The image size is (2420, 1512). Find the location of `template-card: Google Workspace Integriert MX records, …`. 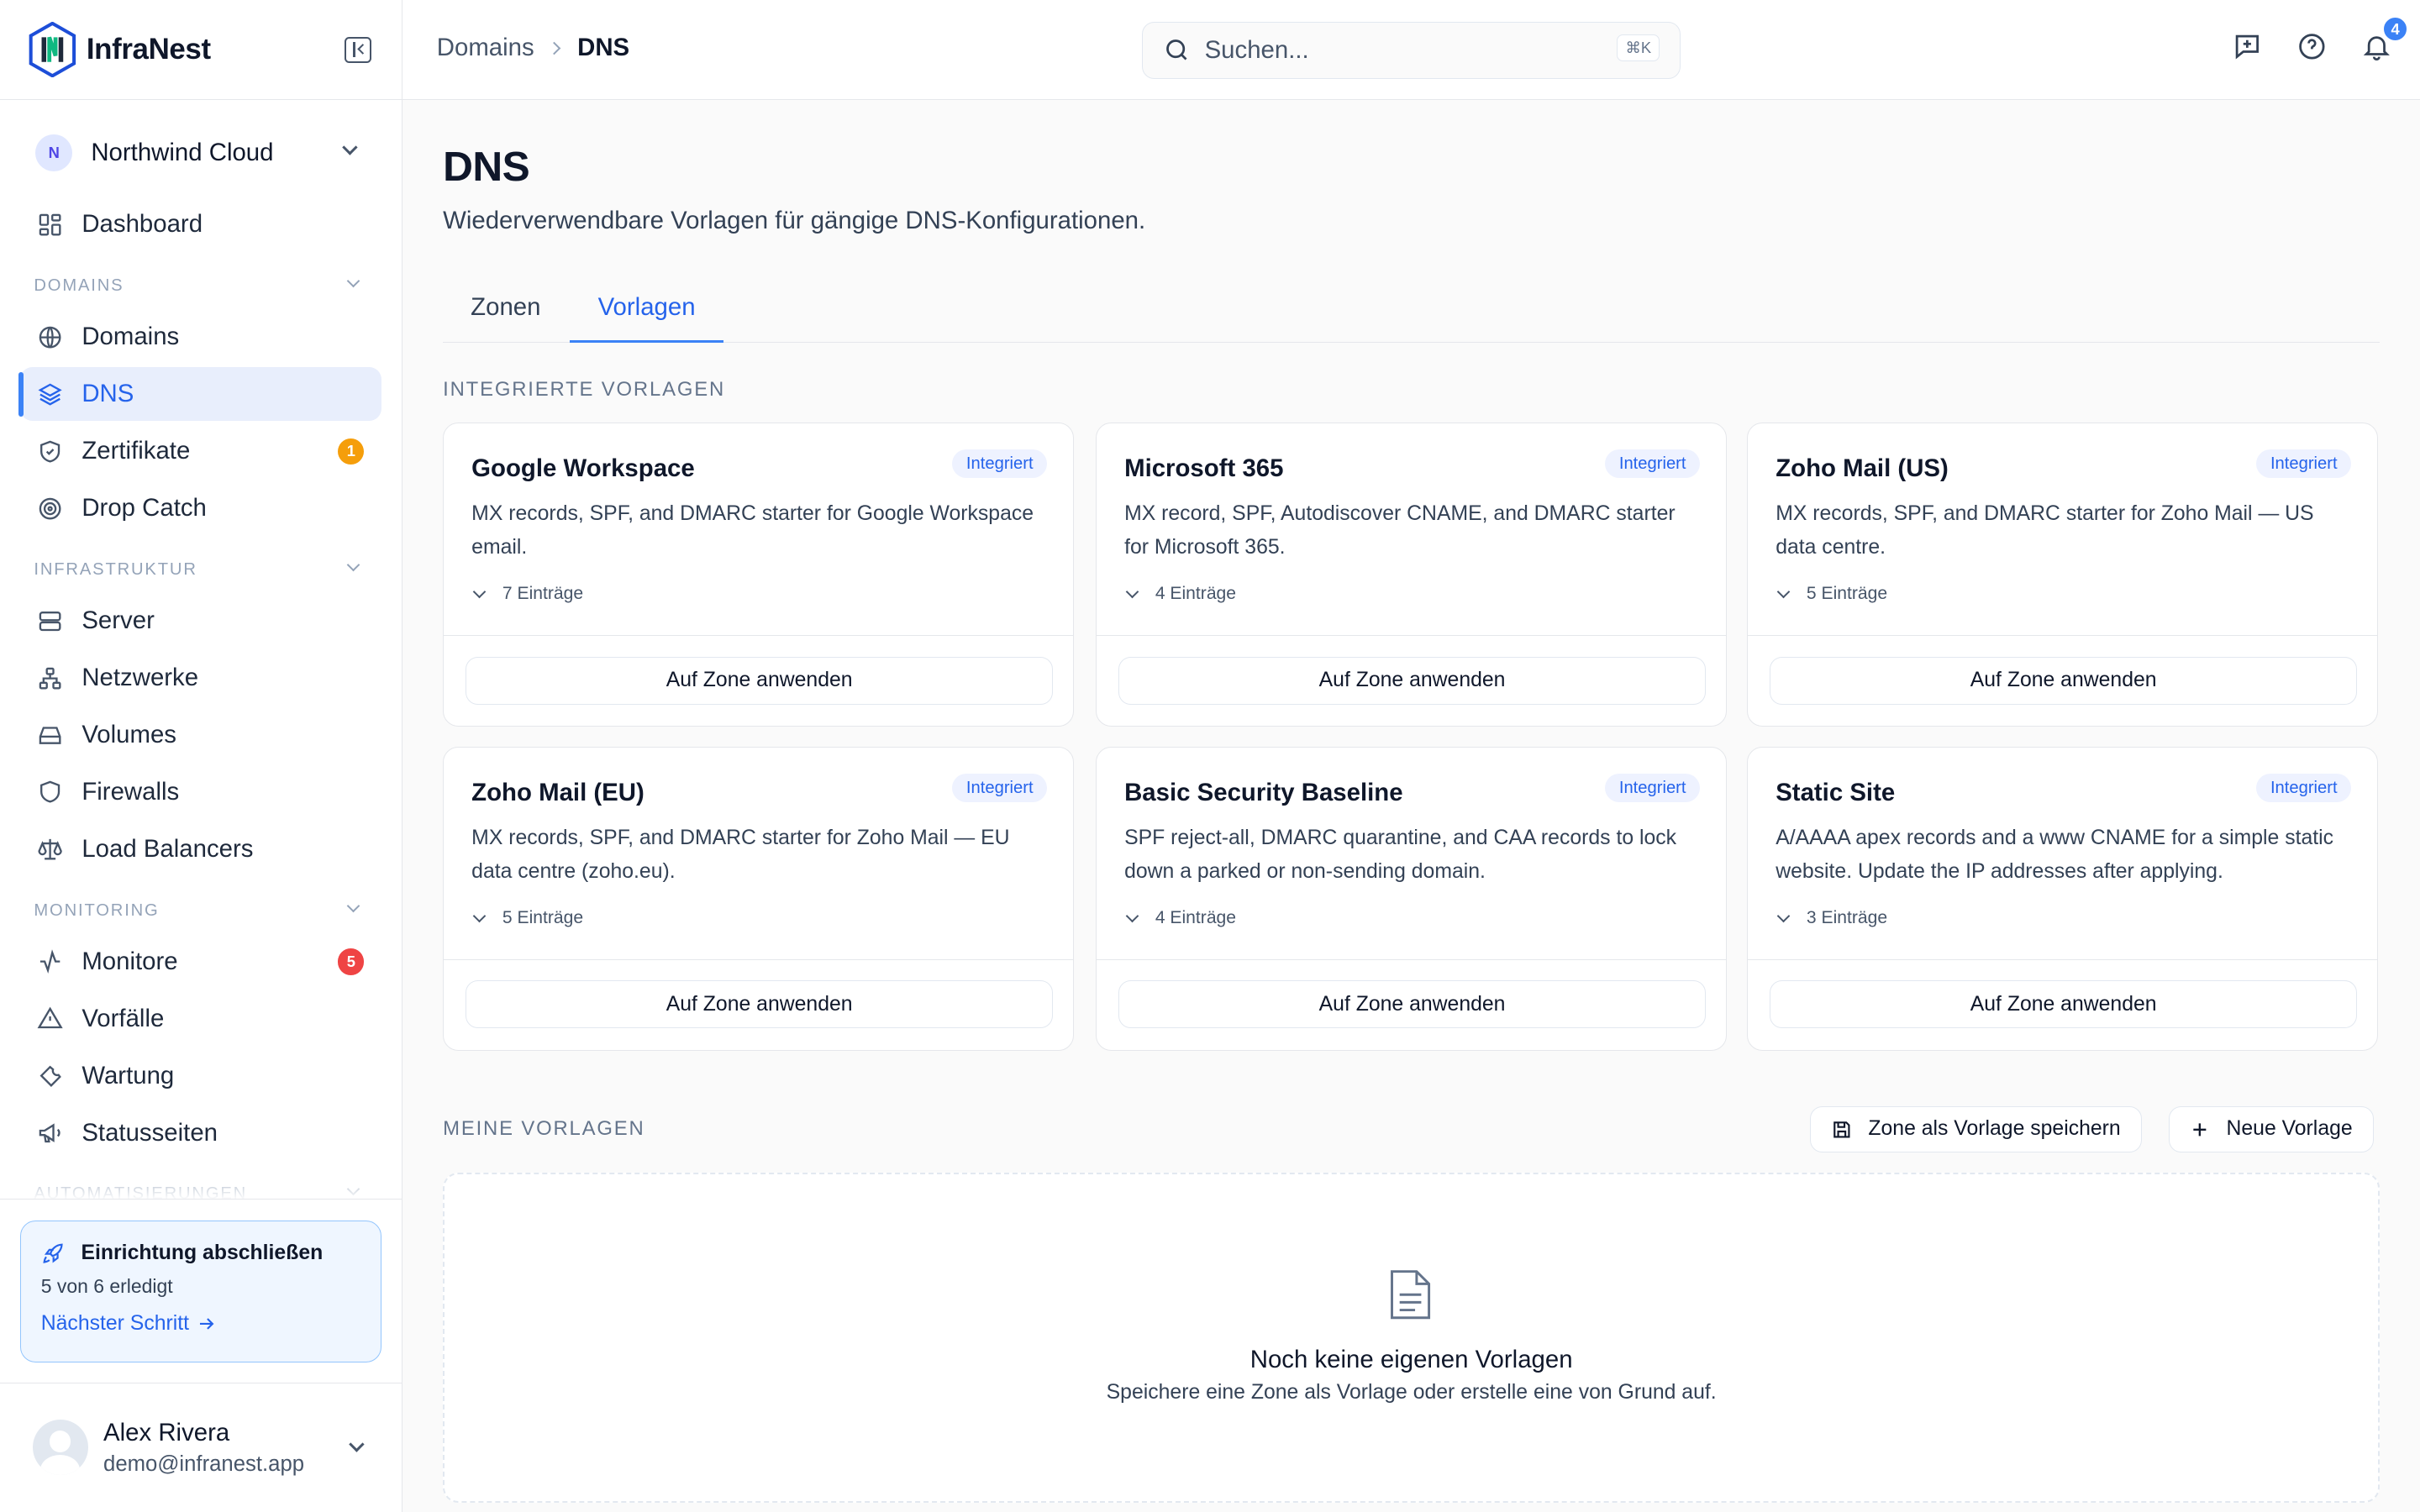

template-card: Google Workspace Integriert MX records, … is located at coordinates (759, 575).